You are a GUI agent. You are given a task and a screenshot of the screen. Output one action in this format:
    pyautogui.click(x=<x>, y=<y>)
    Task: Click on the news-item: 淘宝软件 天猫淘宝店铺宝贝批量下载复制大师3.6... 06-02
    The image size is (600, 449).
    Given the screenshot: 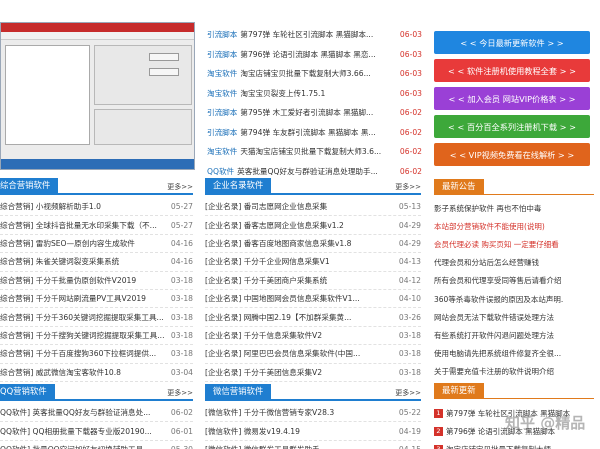 What is the action you would take?
    pyautogui.click(x=314, y=152)
    